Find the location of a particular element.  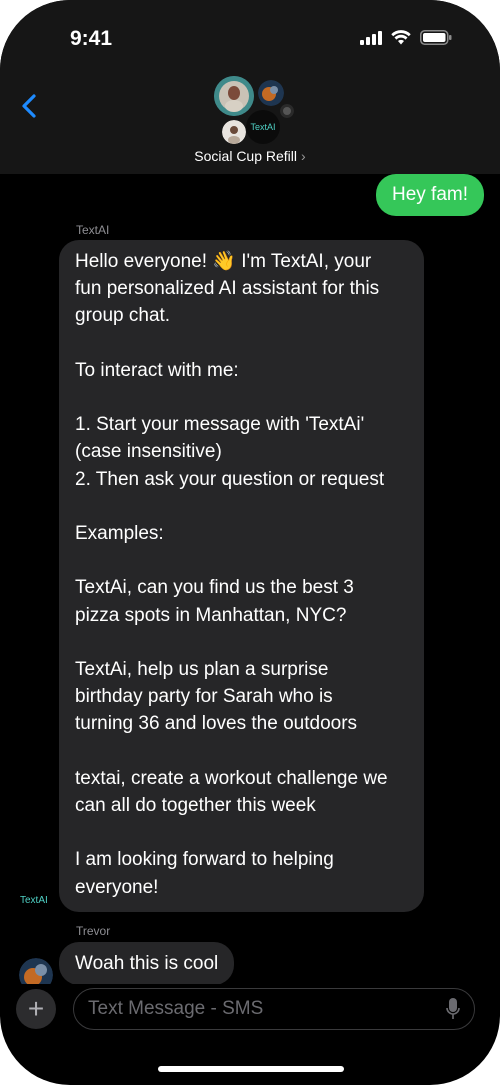

group-avatars: TextAI is located at coordinates (255, 110).